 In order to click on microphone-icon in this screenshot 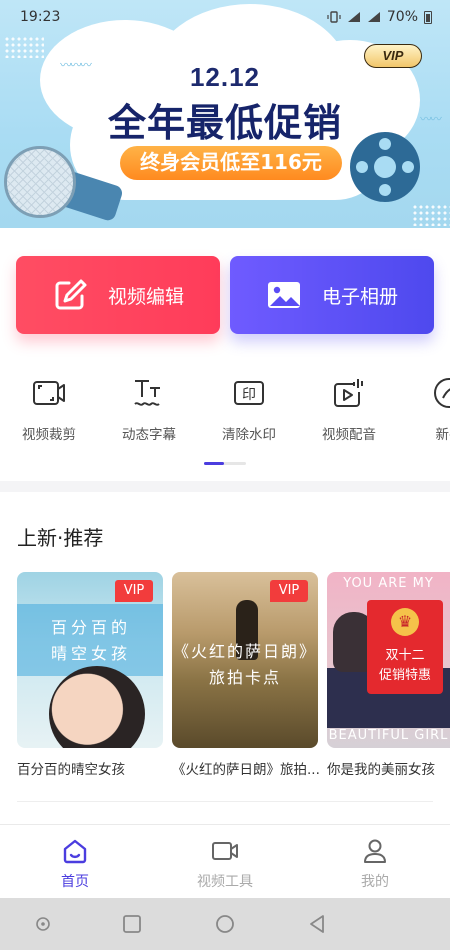, I will do `click(40, 182)`.